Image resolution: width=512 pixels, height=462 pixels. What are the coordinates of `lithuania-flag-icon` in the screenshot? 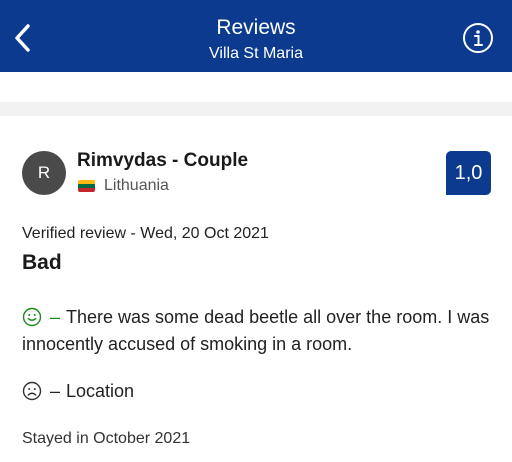 It's located at (86, 186).